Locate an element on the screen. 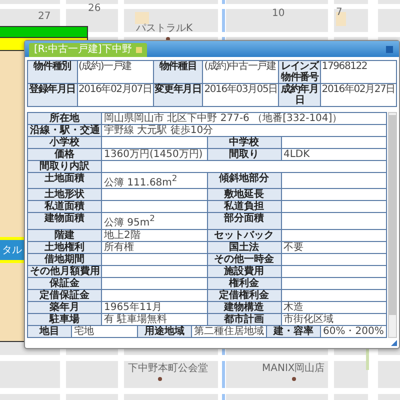  field-label: 中学校 is located at coordinates (245, 143).